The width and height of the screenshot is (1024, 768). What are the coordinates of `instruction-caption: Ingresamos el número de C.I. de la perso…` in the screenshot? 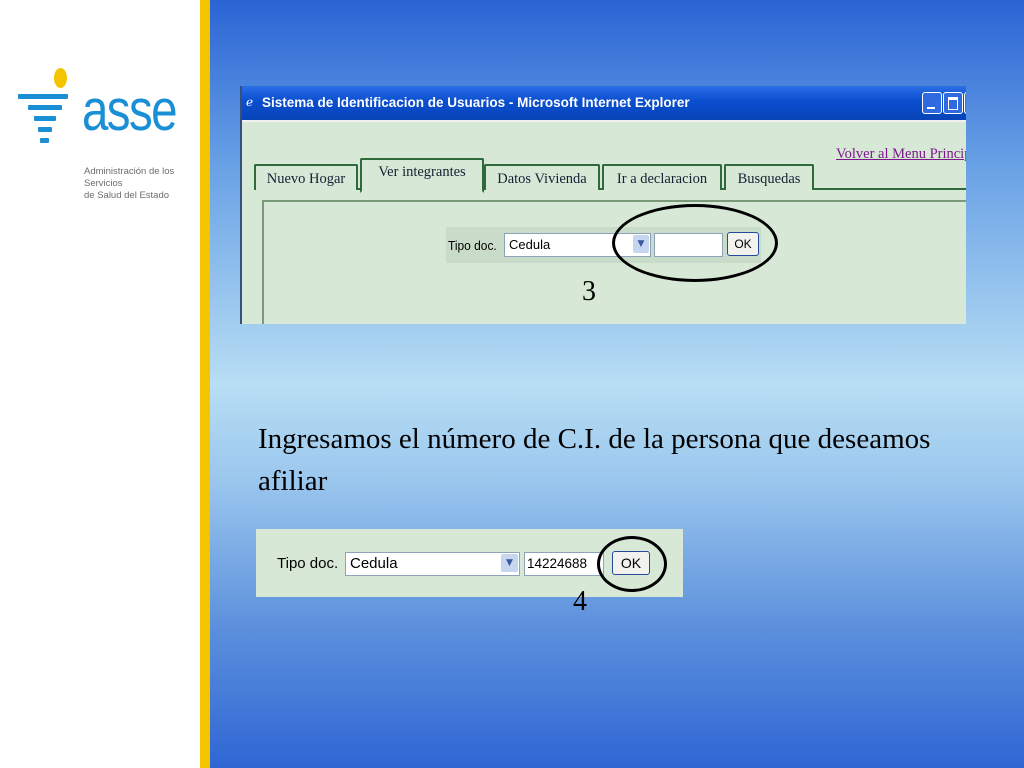 It's located at (594, 460).